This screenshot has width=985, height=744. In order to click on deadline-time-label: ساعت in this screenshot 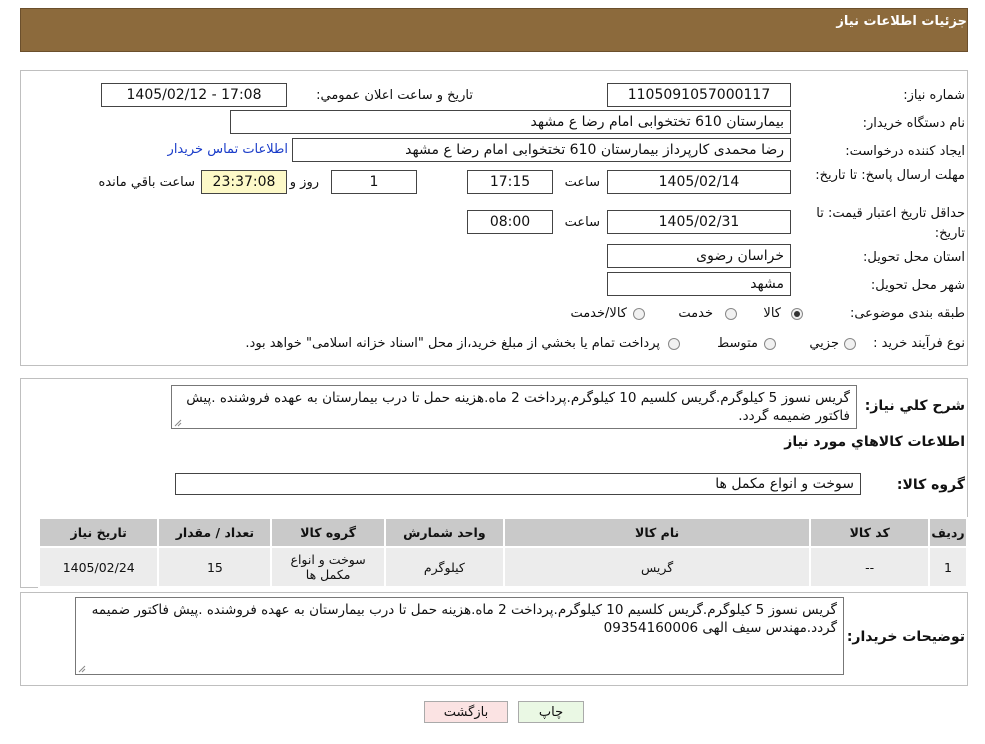, I will do `click(582, 182)`.